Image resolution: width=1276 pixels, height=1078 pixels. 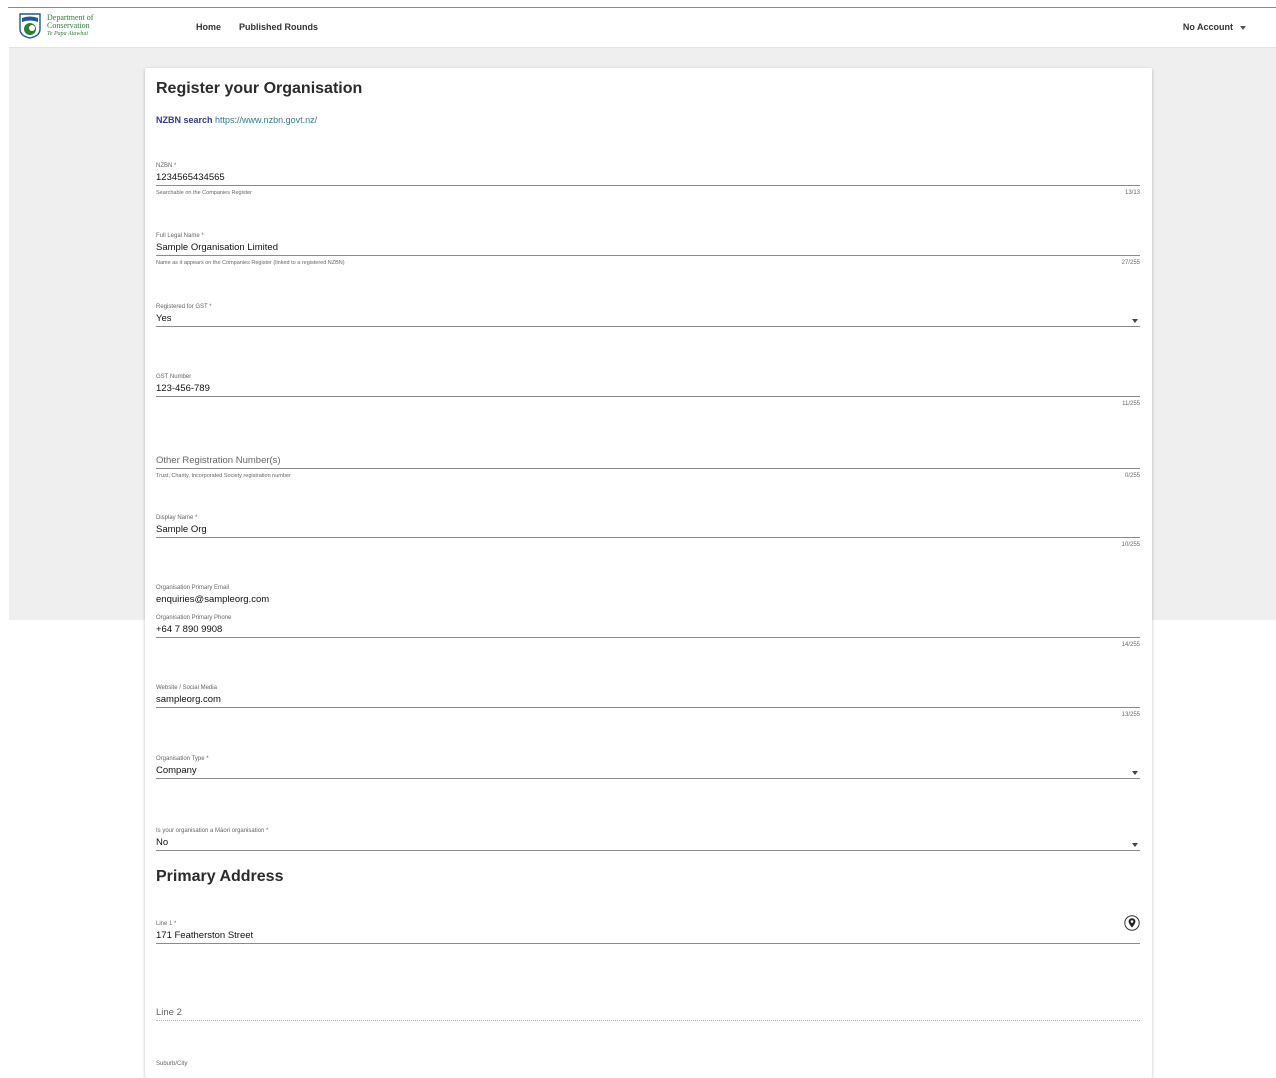 I want to click on nzbn-underline, so click(x=648, y=185).